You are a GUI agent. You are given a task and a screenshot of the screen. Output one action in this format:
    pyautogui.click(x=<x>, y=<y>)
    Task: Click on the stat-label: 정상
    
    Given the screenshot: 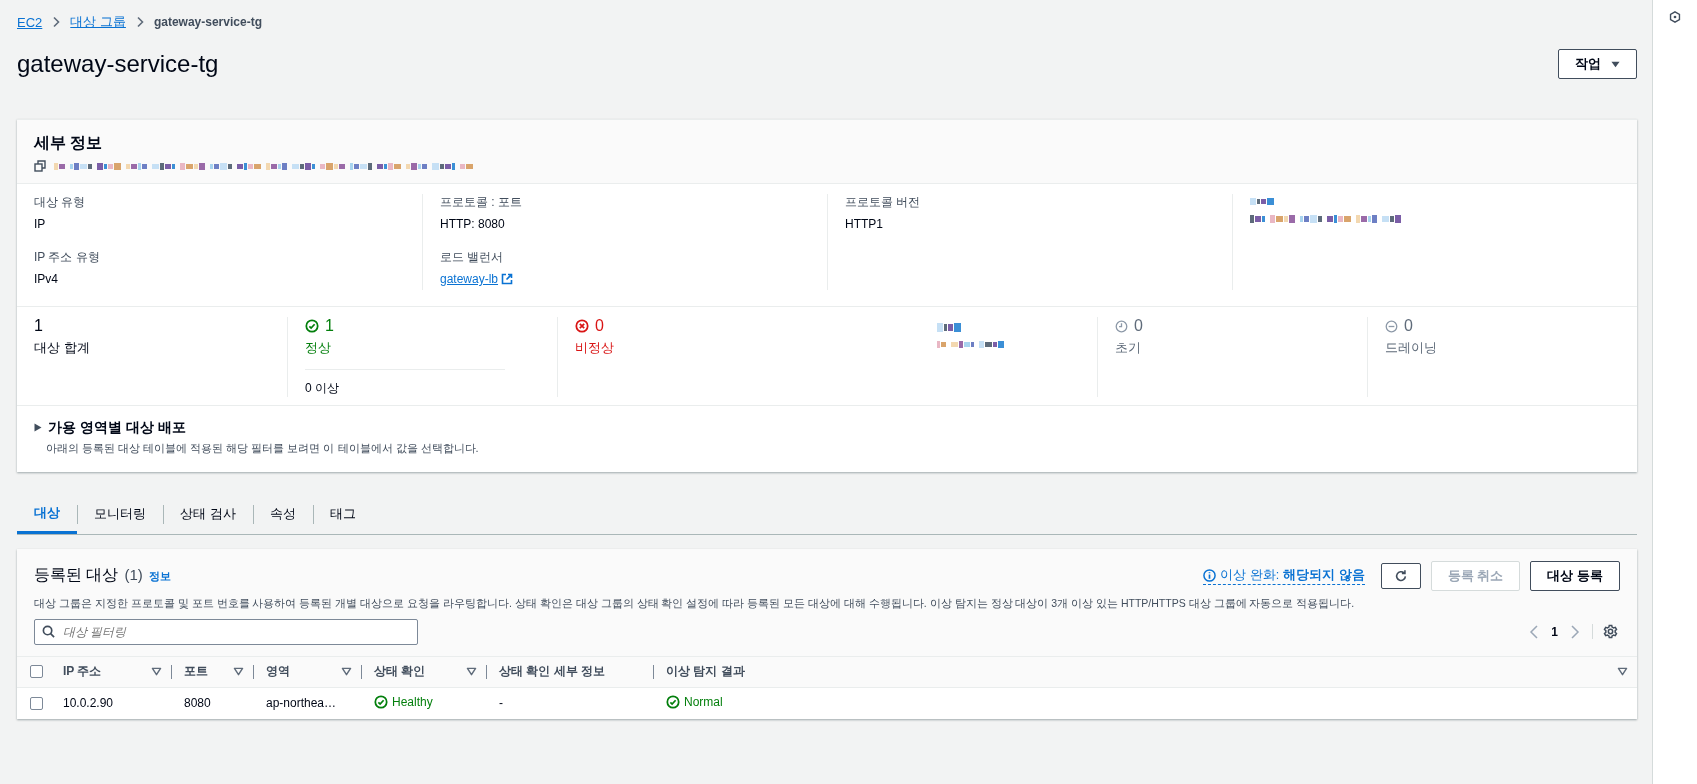 What is the action you would take?
    pyautogui.click(x=318, y=348)
    